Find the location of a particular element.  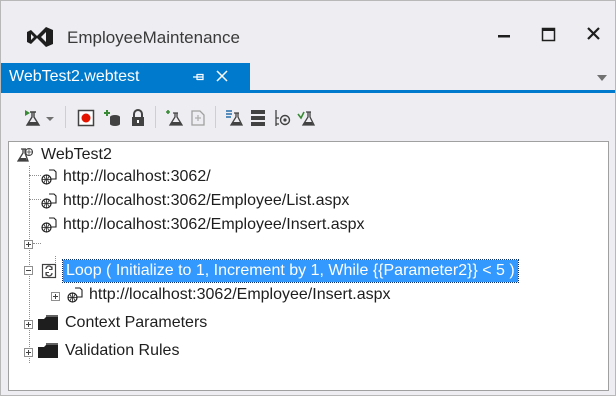

tab-close-icon is located at coordinates (222, 76).